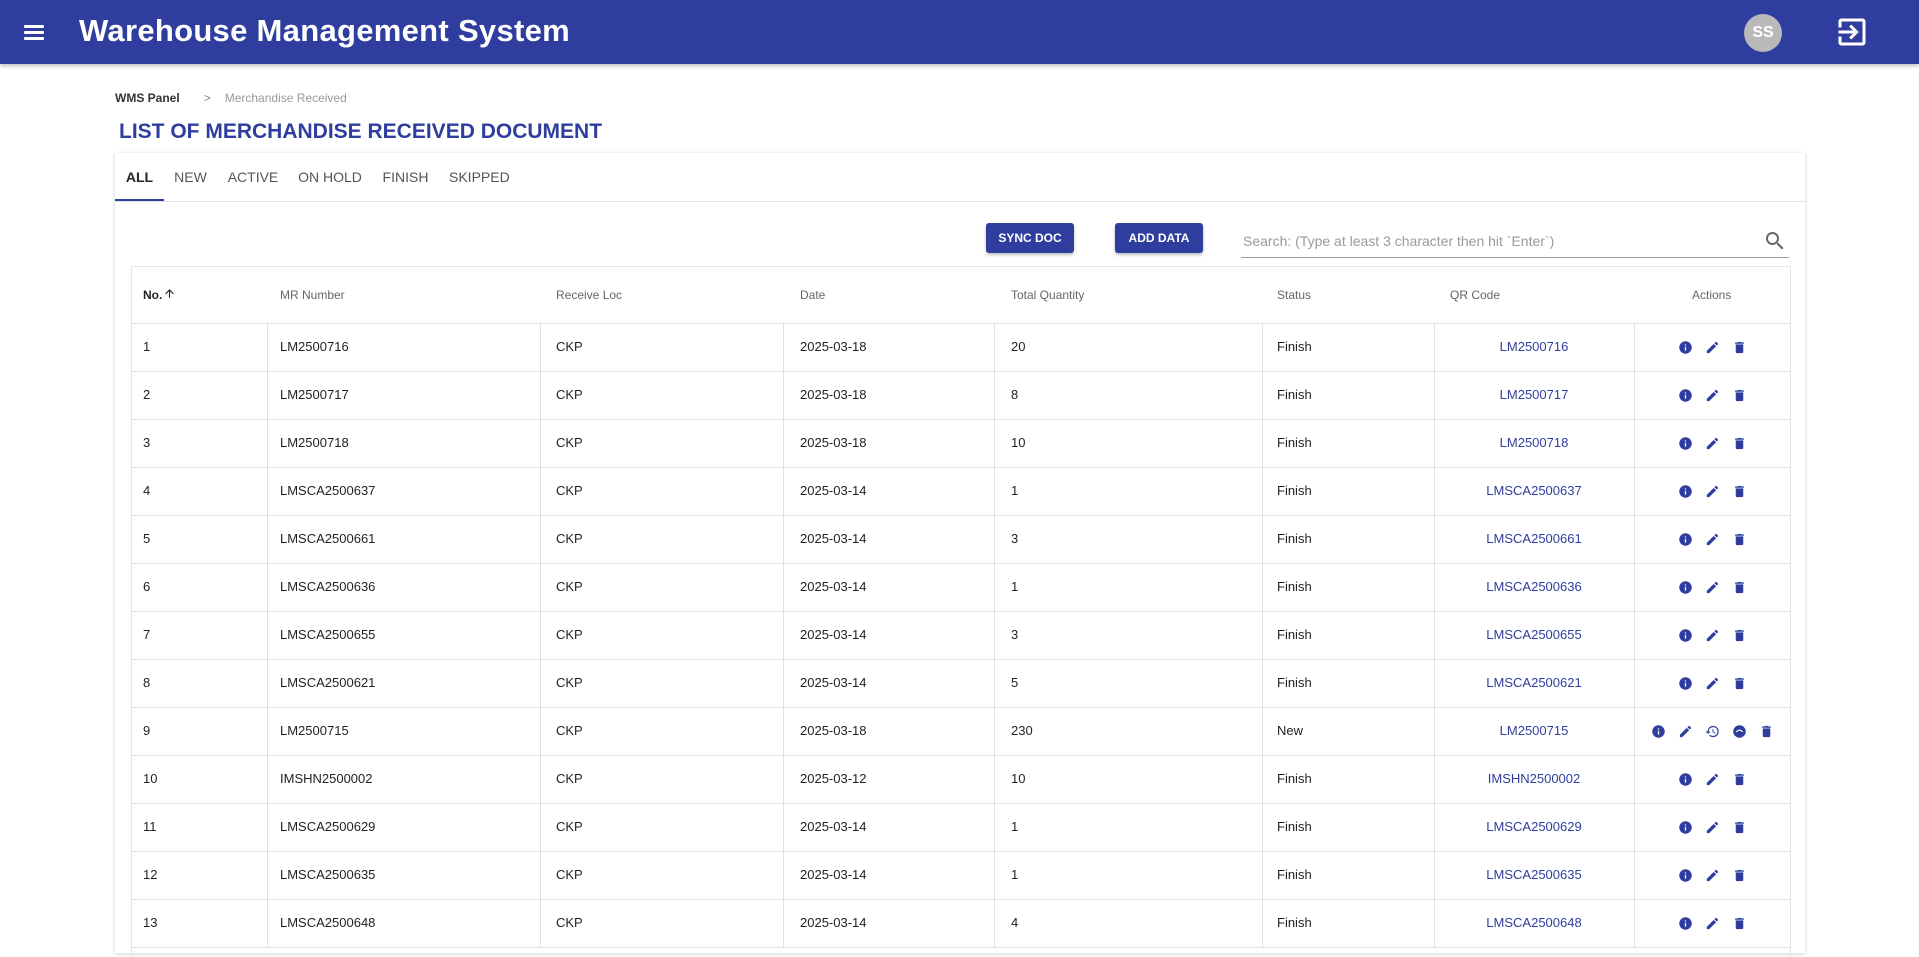 Image resolution: width=1919 pixels, height=957 pixels. I want to click on cell-mr-number: LM2500715, so click(314, 730).